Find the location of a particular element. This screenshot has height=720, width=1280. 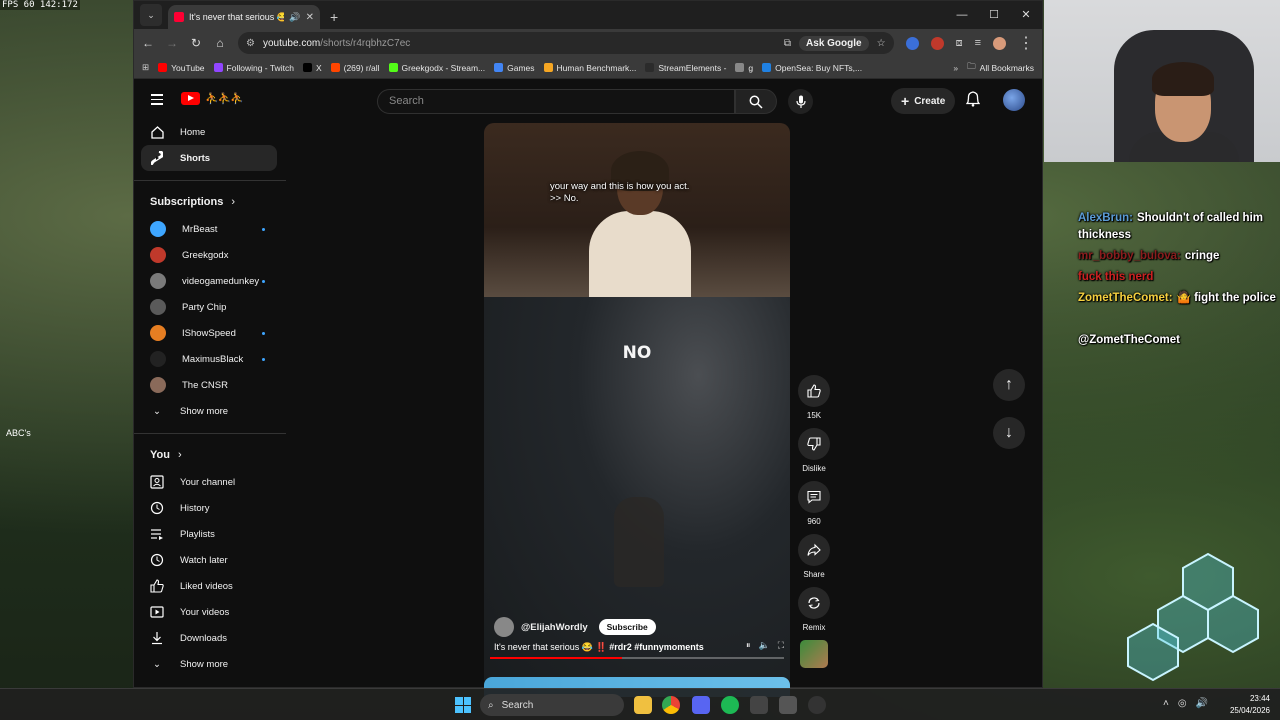

all-bookmarks-folder: 🗀 All Bookmarks is located at coordinates (1000, 68).